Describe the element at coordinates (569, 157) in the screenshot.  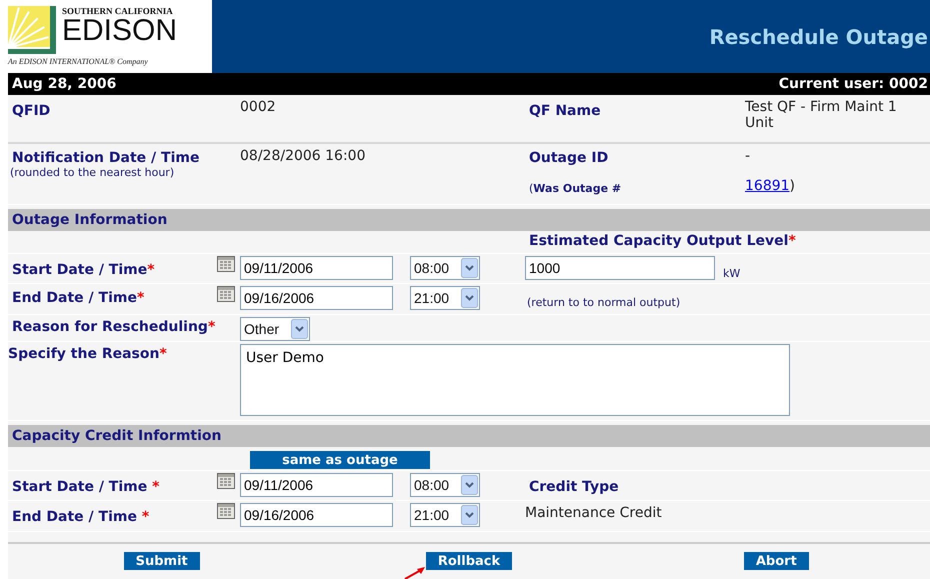
I see `field-label: Outage ID` at that location.